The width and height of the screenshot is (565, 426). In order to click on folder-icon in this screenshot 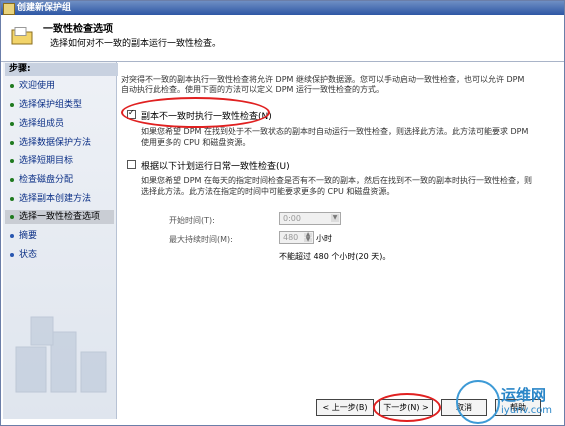, I will do `click(22, 36)`.